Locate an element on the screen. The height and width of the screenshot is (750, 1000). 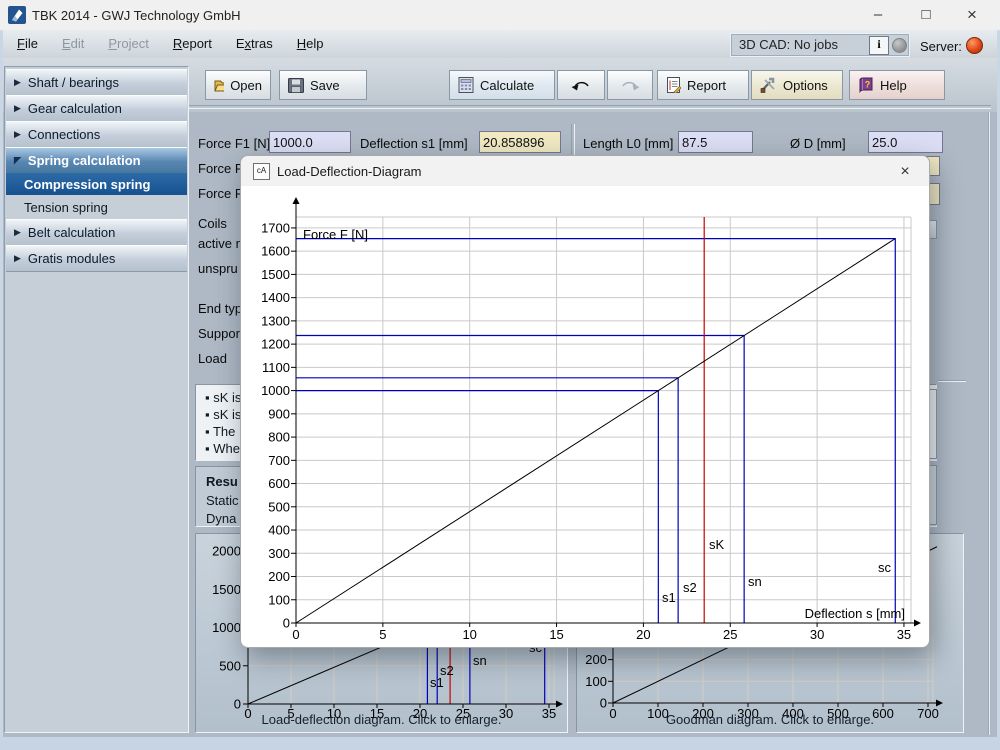
results-row: Static is located at coordinates (222, 500).